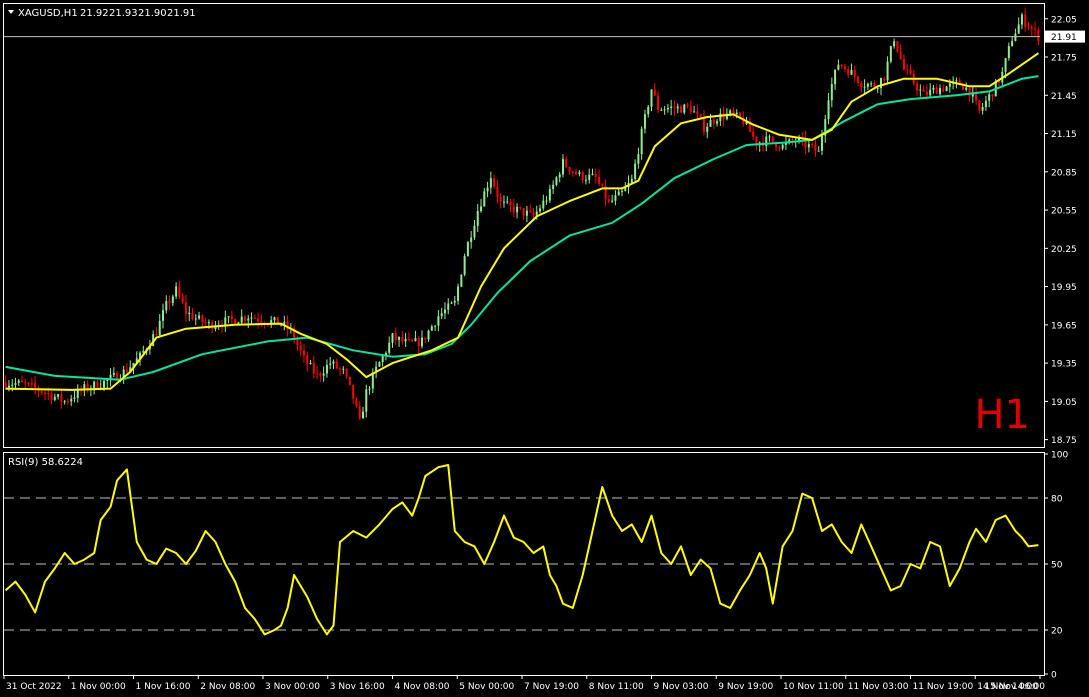  What do you see at coordinates (1064, 59) in the screenshot?
I see `price-tick-label: 21.75` at bounding box center [1064, 59].